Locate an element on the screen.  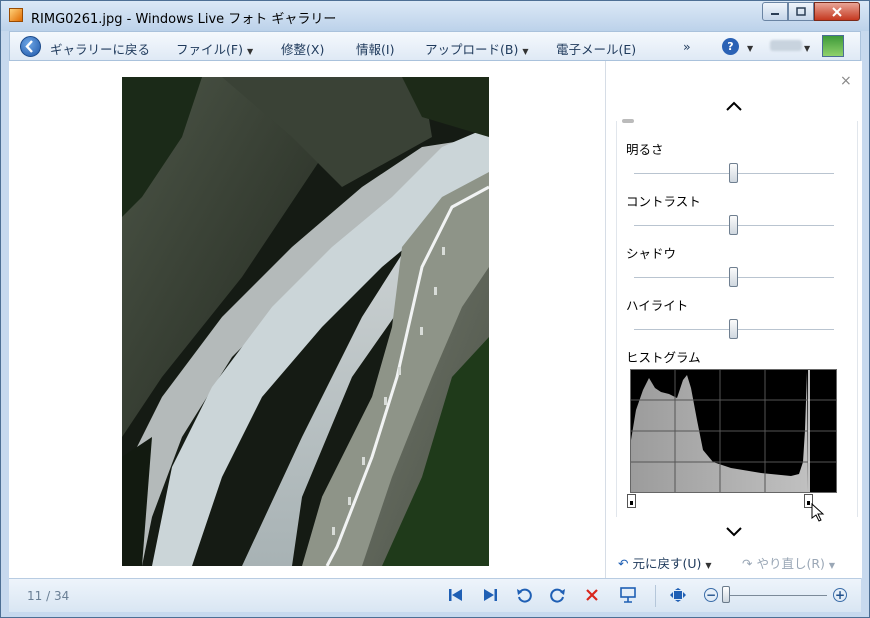
rotate-counterclockwise-icon is located at coordinates (524, 595).